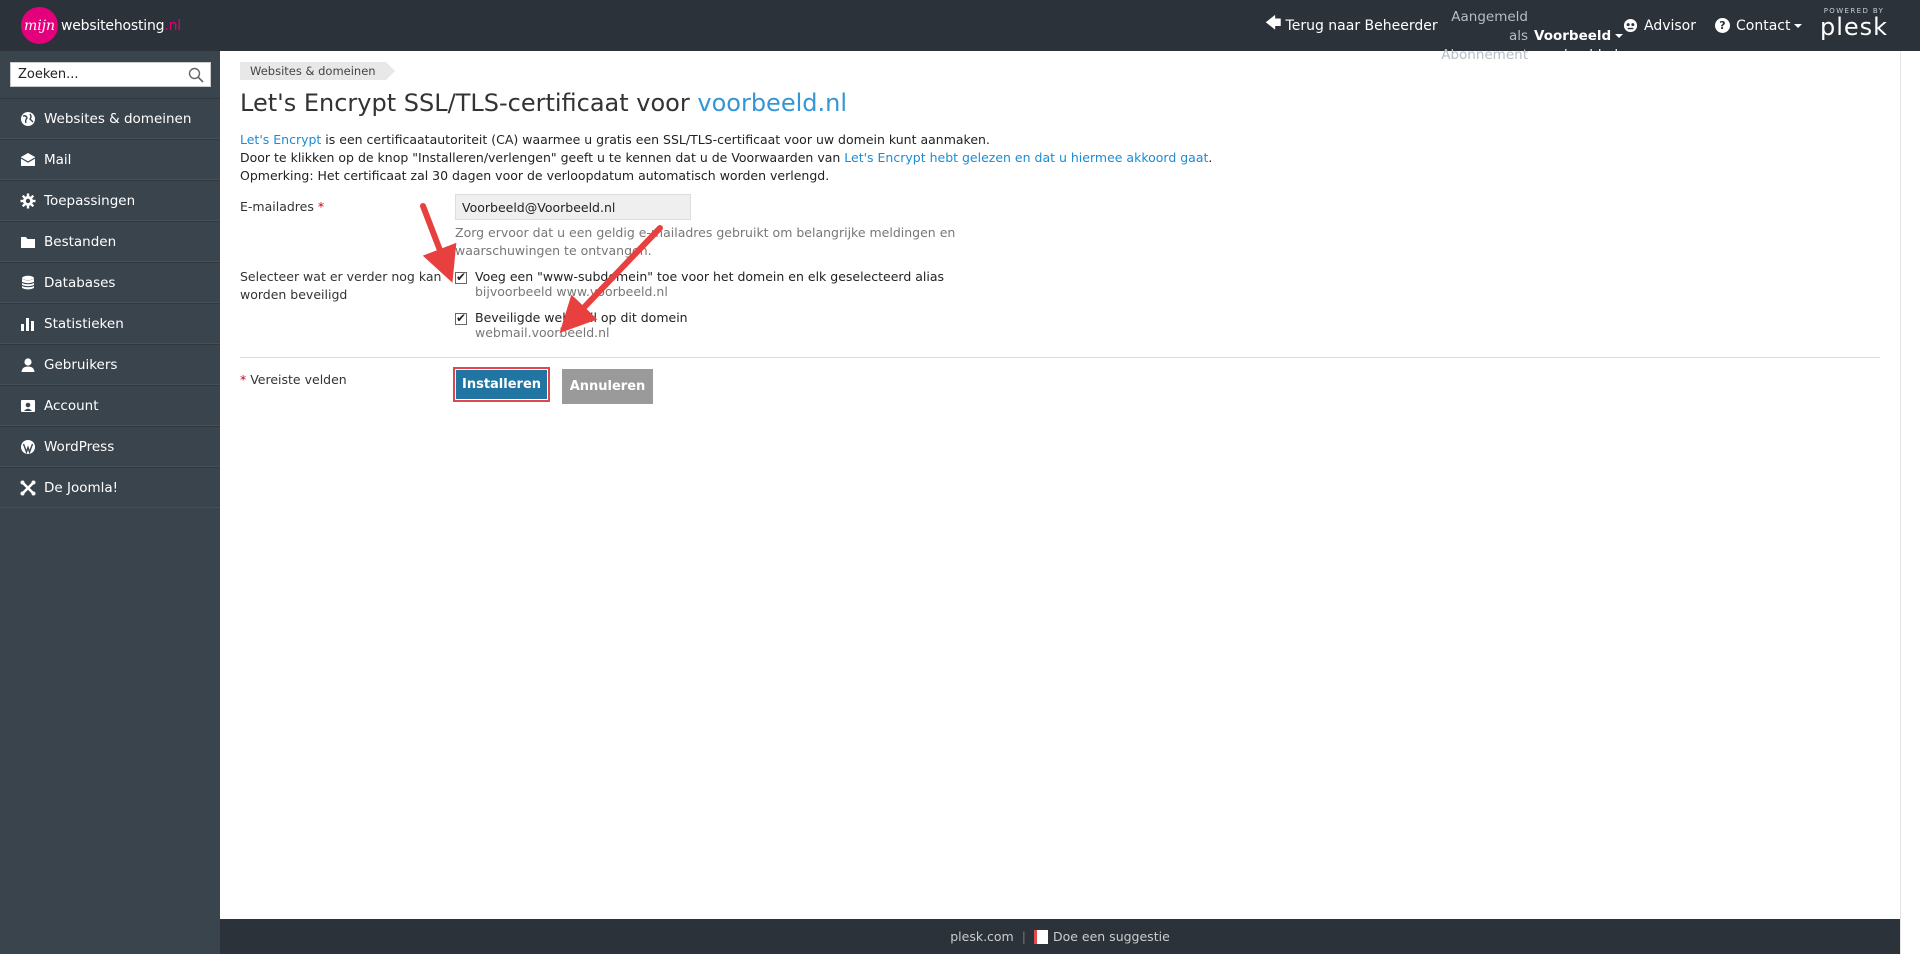 The image size is (1920, 954). Describe the element at coordinates (321, 206) in the screenshot. I see `required-mark: *` at that location.